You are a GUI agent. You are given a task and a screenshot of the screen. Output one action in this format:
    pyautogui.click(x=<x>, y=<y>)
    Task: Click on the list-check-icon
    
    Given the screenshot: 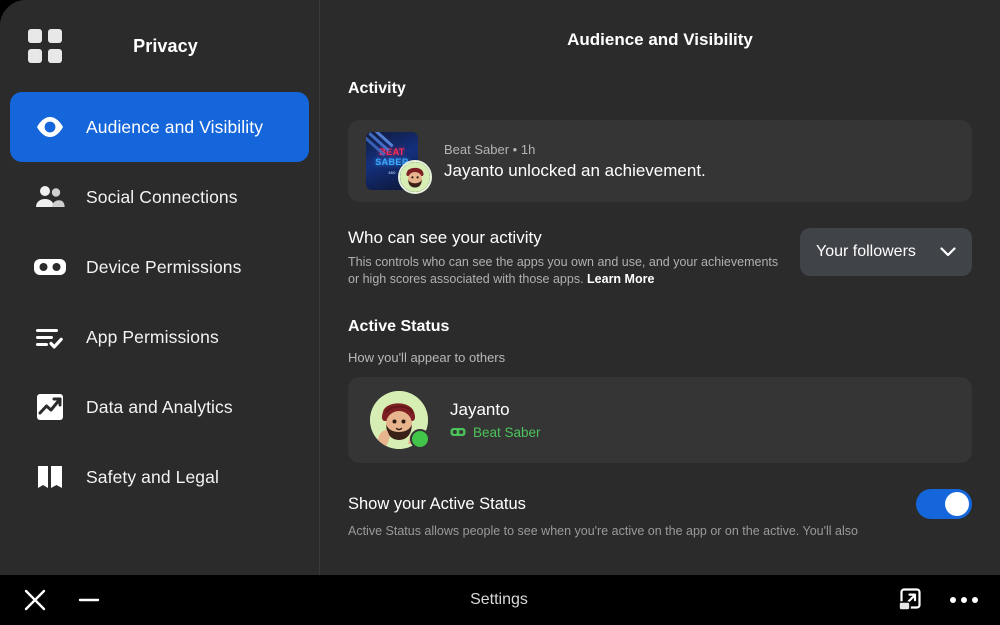 What is the action you would take?
    pyautogui.click(x=50, y=337)
    